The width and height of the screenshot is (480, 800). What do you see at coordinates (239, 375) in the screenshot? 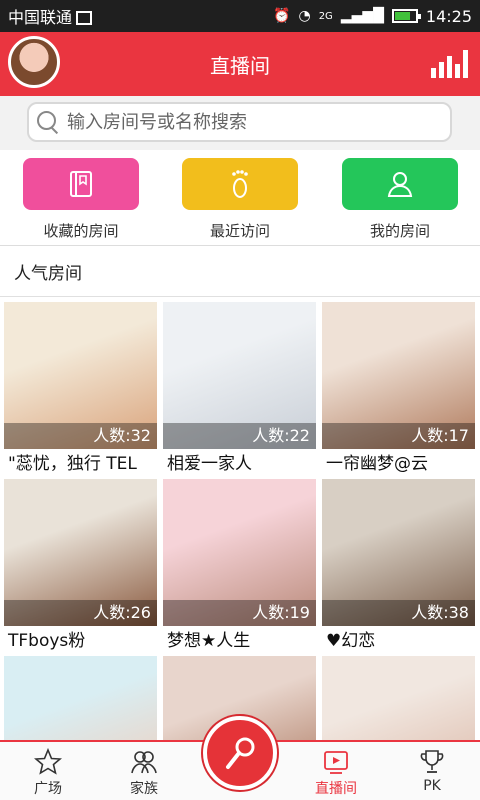
I see `room-thumbnail: 人数:22` at bounding box center [239, 375].